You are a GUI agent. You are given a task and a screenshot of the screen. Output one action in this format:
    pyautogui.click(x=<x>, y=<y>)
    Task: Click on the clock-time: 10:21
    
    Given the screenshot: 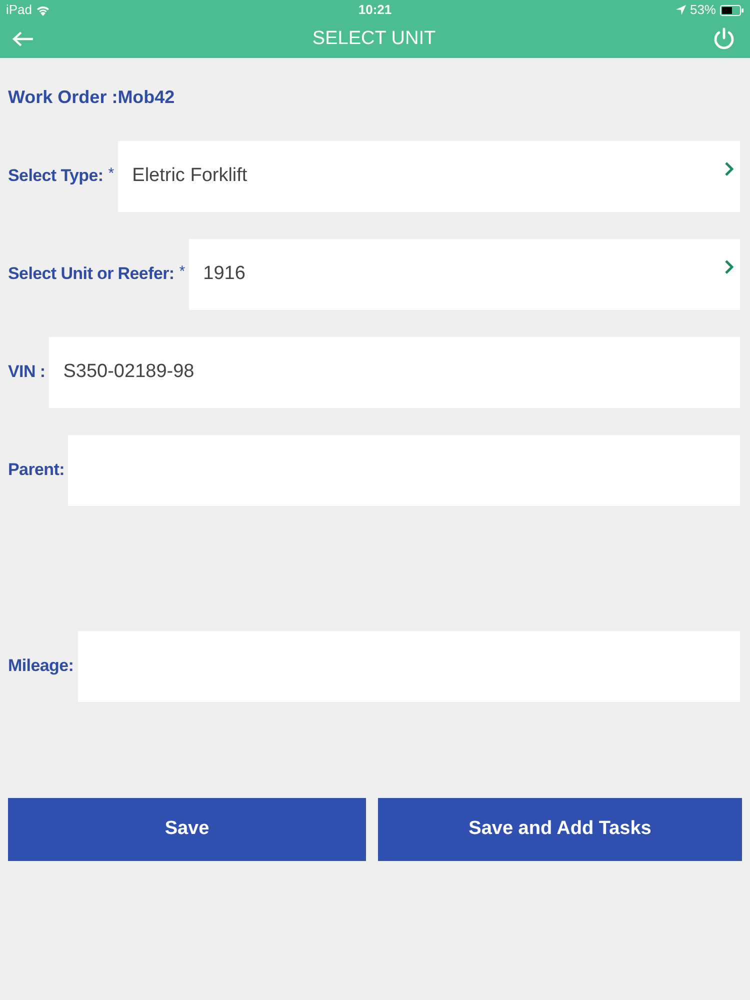 What is the action you would take?
    pyautogui.click(x=375, y=10)
    